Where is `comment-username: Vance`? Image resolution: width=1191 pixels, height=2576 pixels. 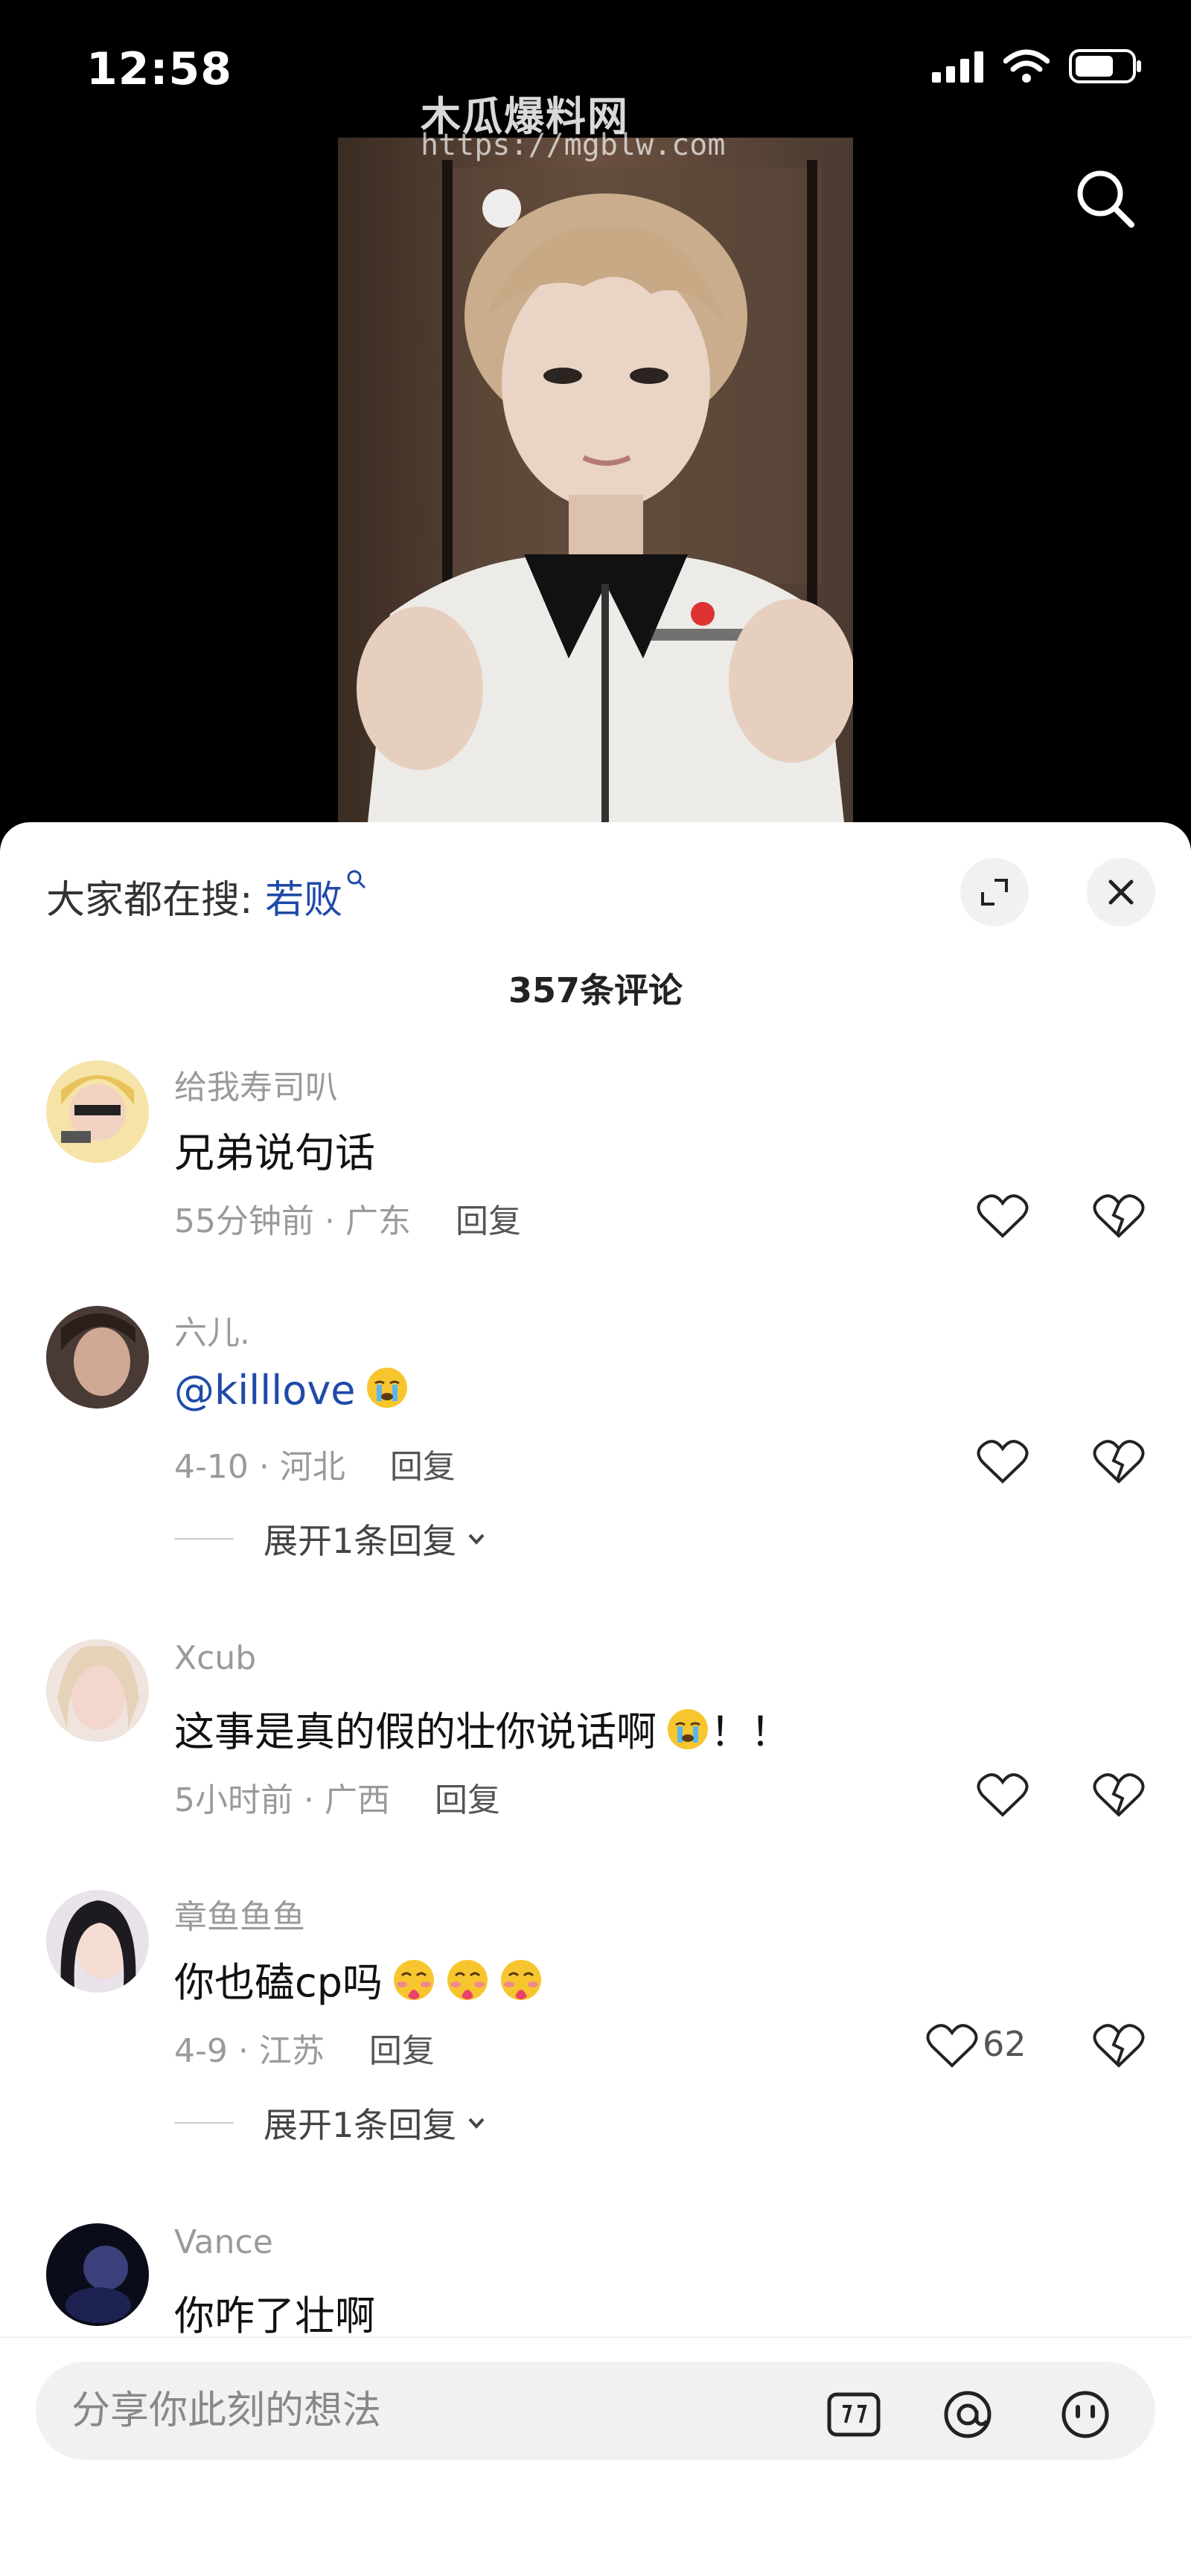 comment-username: Vance is located at coordinates (223, 2242).